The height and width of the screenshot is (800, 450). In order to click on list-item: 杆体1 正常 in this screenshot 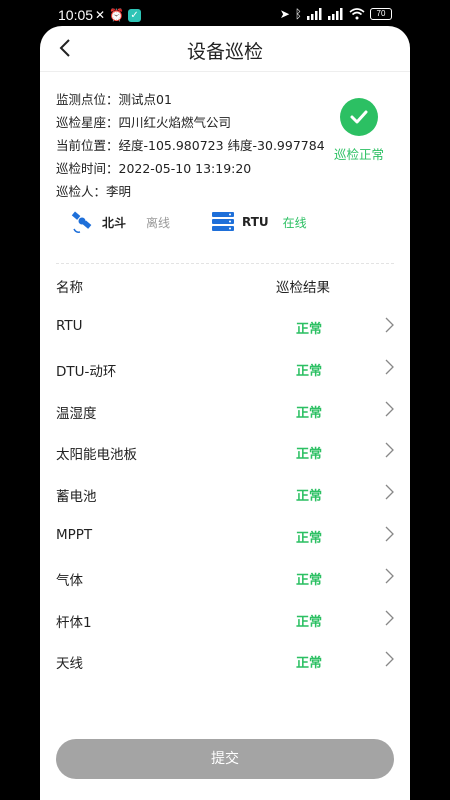, I will do `click(226, 620)`.